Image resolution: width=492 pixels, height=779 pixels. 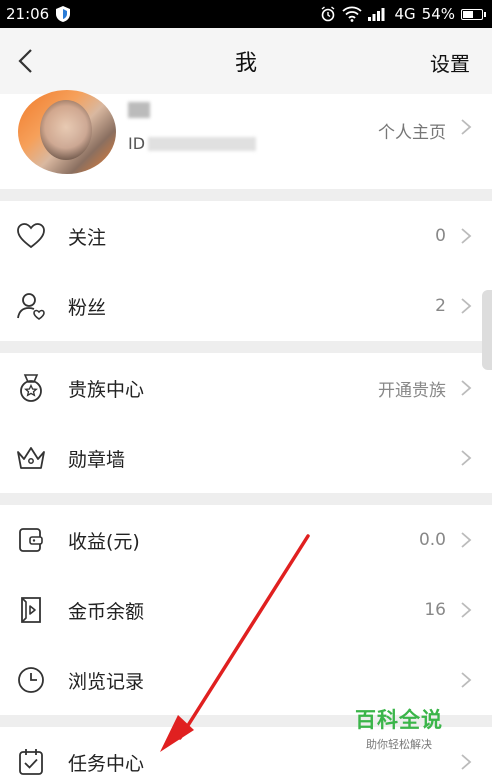 What do you see at coordinates (97, 459) in the screenshot?
I see `list-item-label: 勋章墙` at bounding box center [97, 459].